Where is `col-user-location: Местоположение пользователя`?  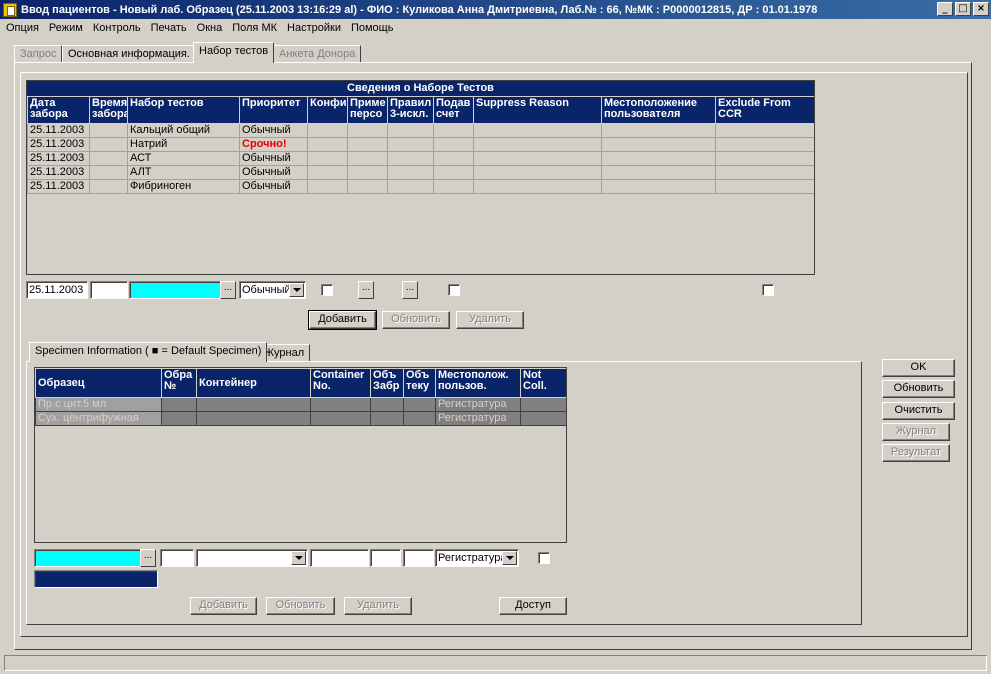 col-user-location: Местоположение пользователя is located at coordinates (658, 110).